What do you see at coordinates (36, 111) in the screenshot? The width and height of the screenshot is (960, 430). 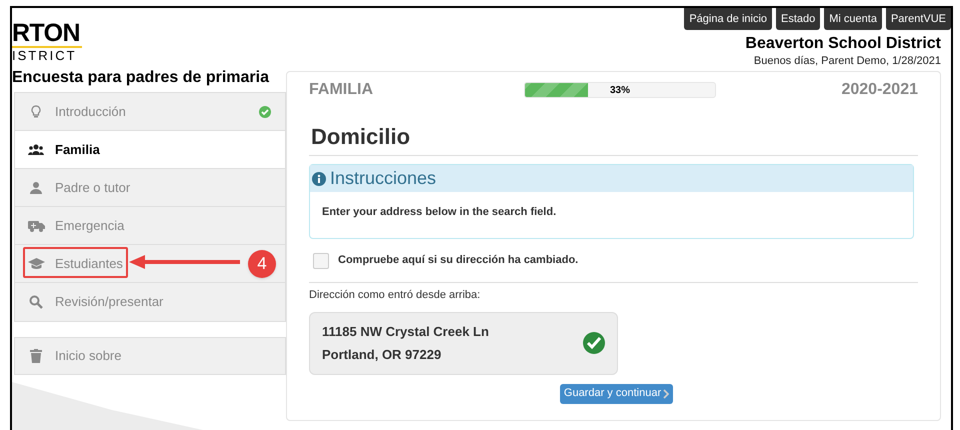 I see `lightbulb-icon` at bounding box center [36, 111].